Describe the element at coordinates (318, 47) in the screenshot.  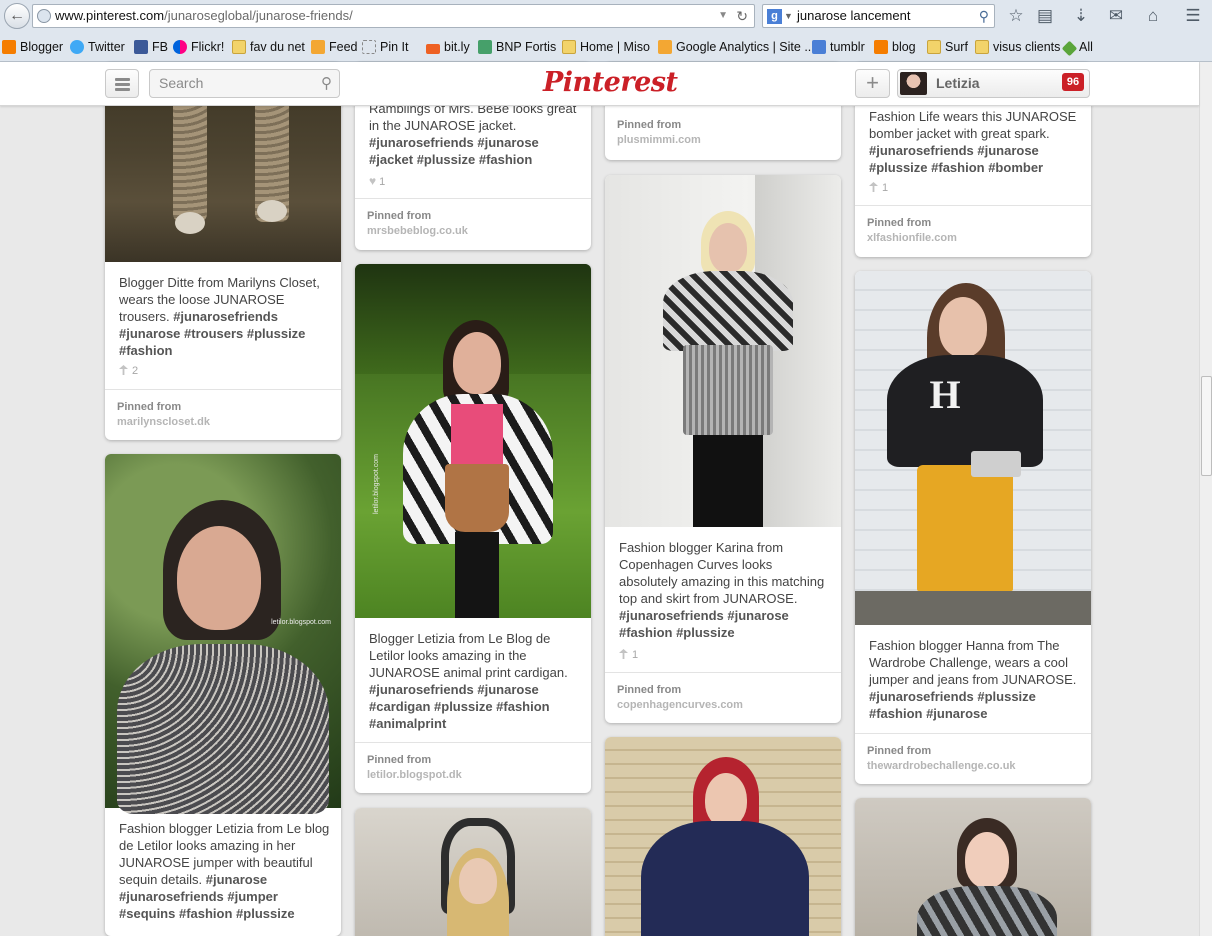
I see `feed-icon` at that location.